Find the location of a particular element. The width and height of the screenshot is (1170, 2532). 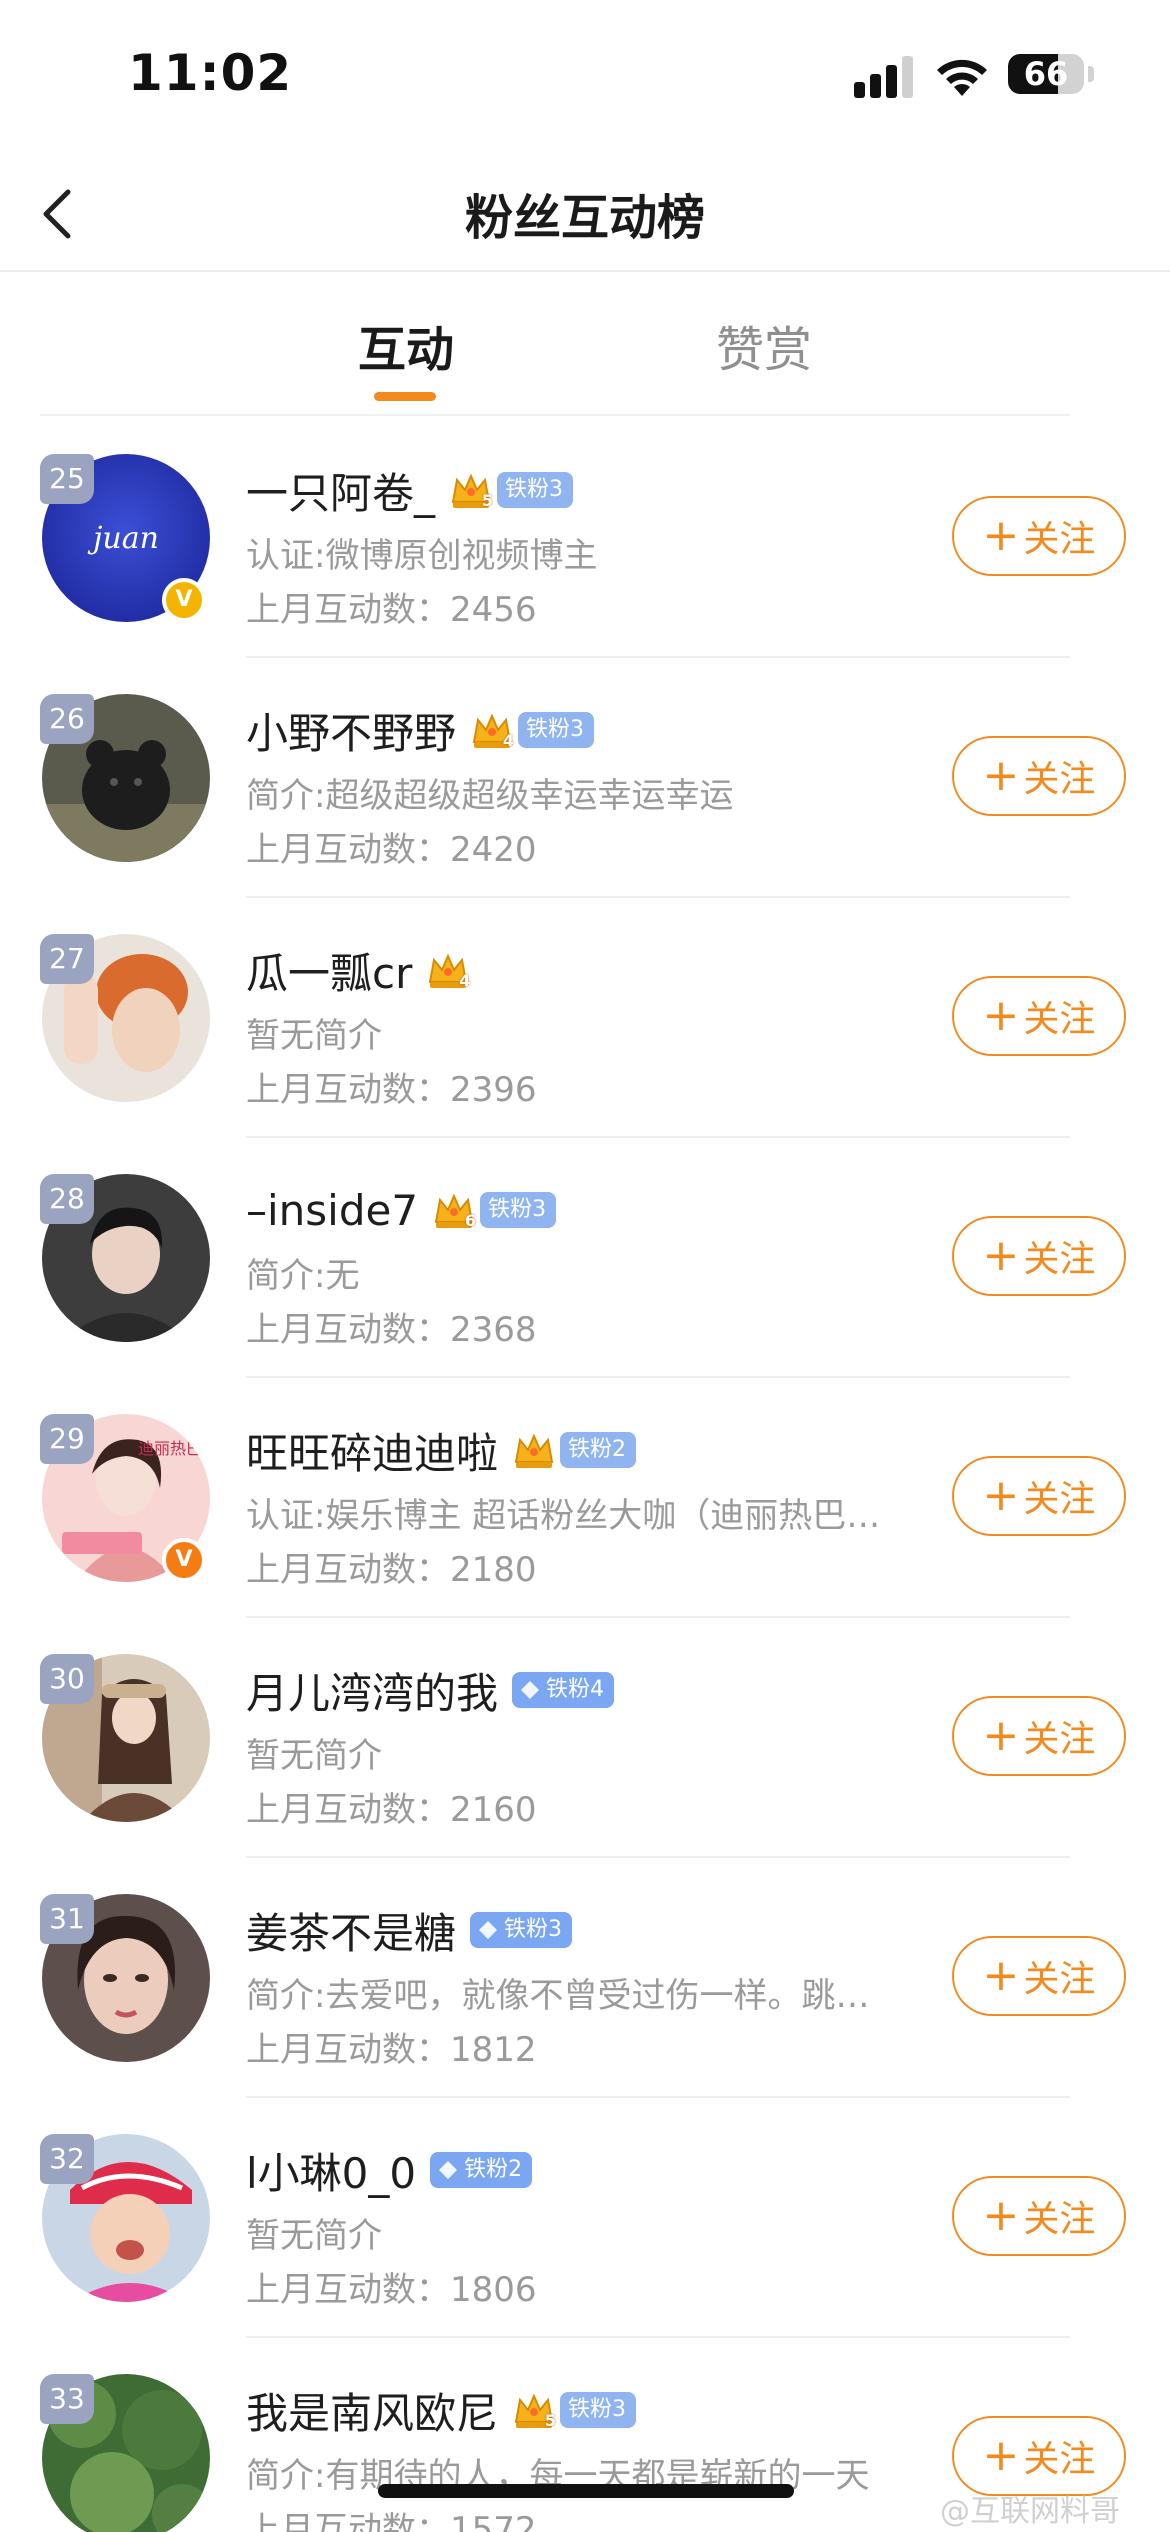

tab-reward: 赞赏 is located at coordinates (764, 345).